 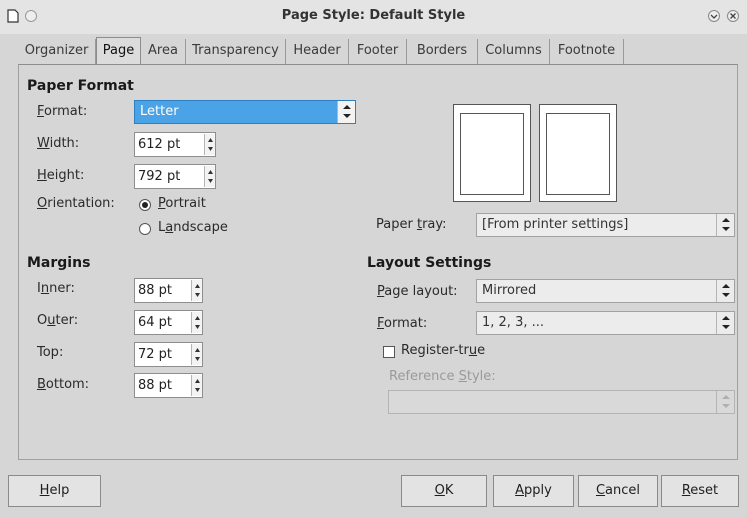 What do you see at coordinates (145, 205) in the screenshot?
I see `portrait-radio` at bounding box center [145, 205].